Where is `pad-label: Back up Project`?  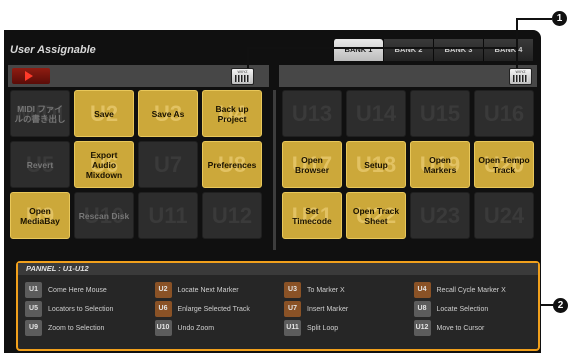
pad-label: Back up Project is located at coordinates (232, 113).